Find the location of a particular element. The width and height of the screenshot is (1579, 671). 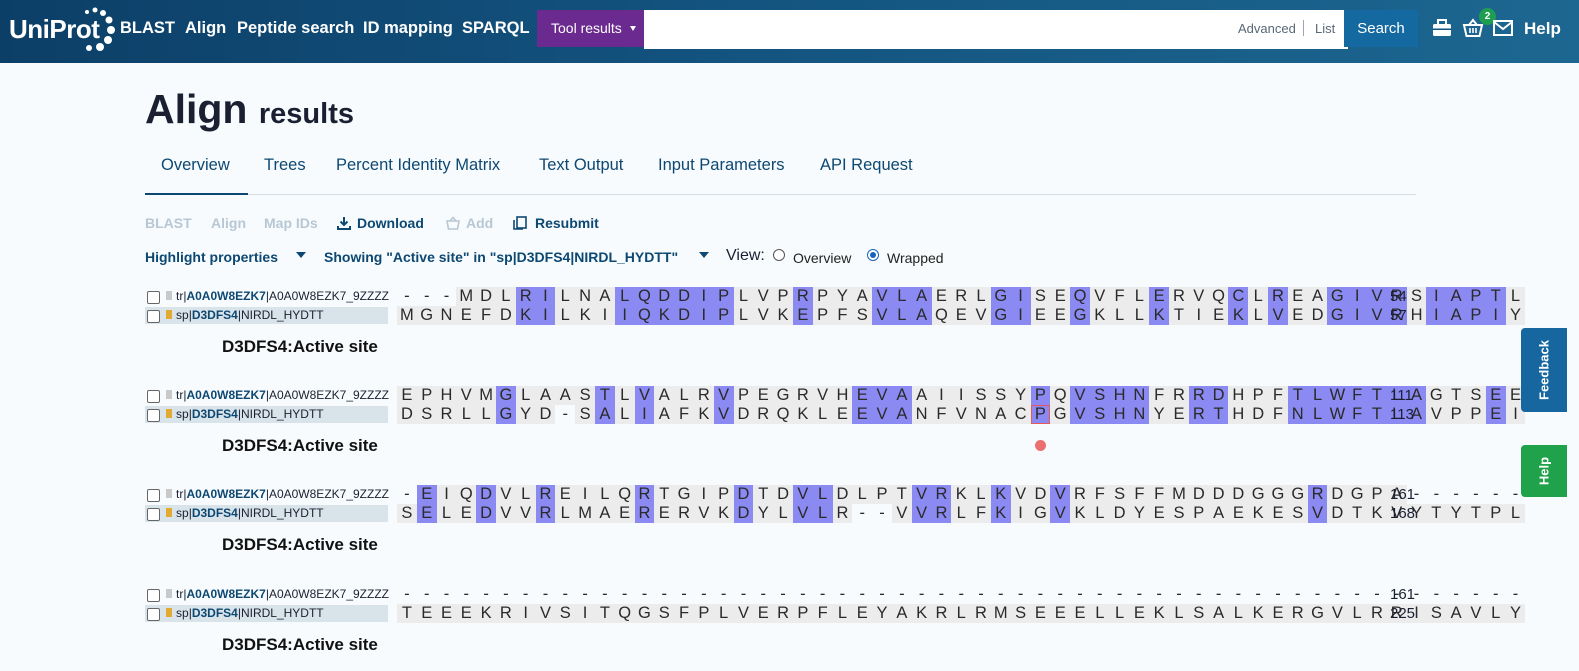

chevron-down-icon is located at coordinates (704, 255).